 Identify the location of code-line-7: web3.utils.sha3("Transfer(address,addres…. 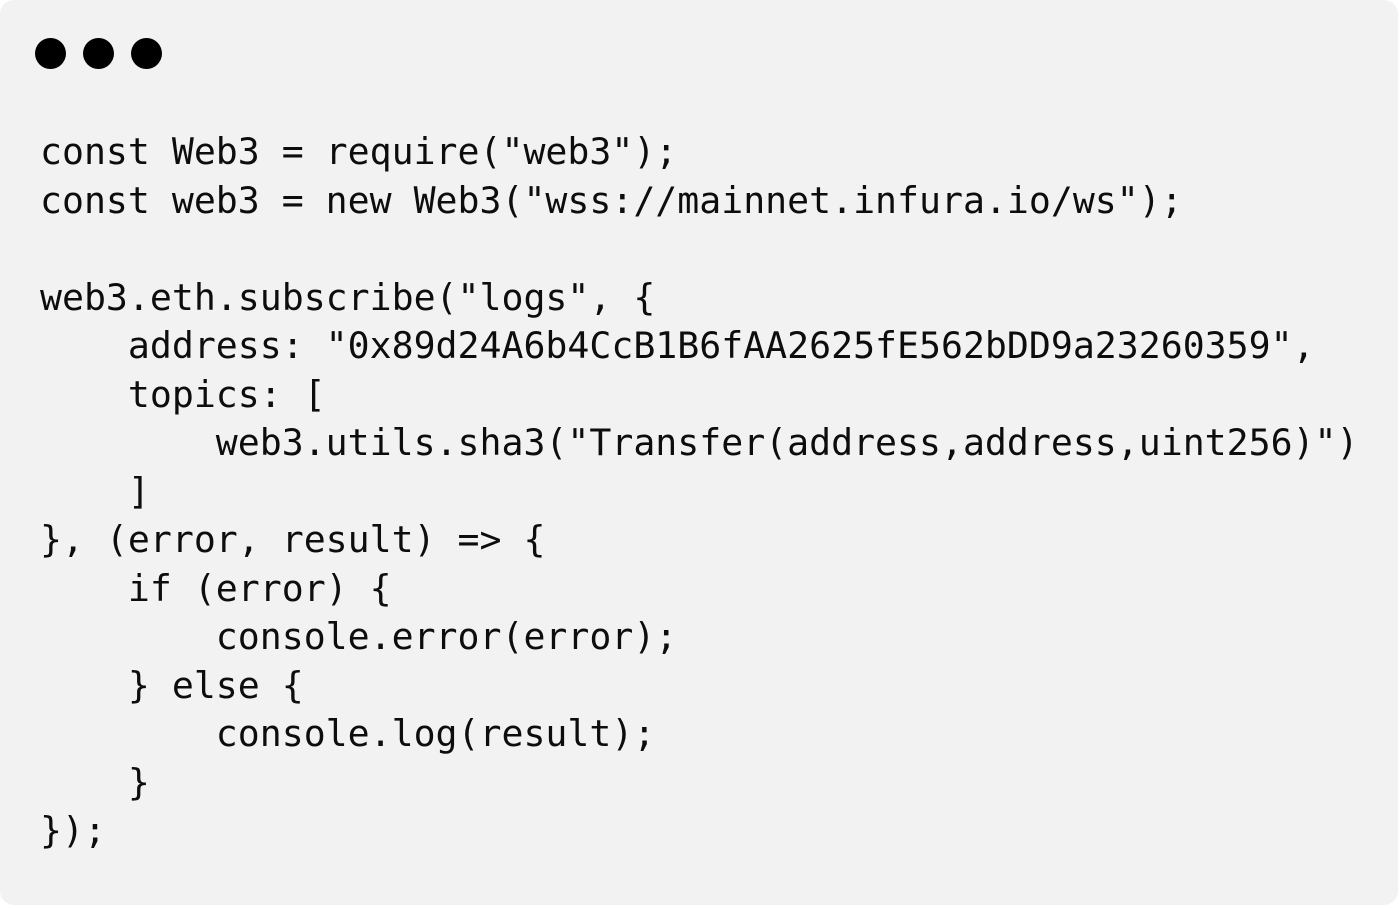
(699, 442).